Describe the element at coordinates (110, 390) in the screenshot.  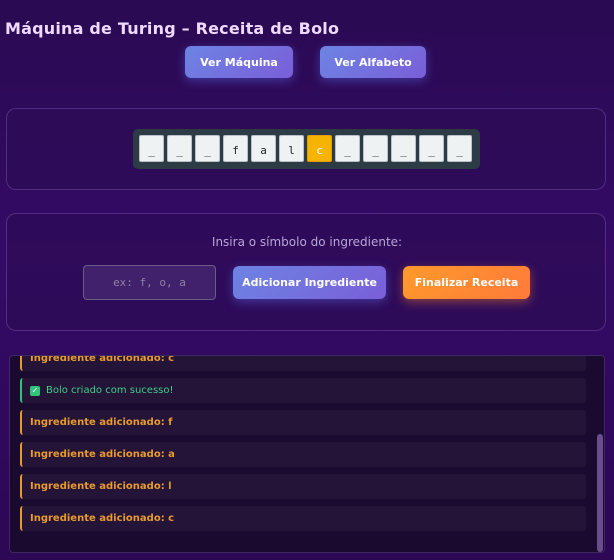
I see `log-entry-text: Bolo criado com sucesso!` at that location.